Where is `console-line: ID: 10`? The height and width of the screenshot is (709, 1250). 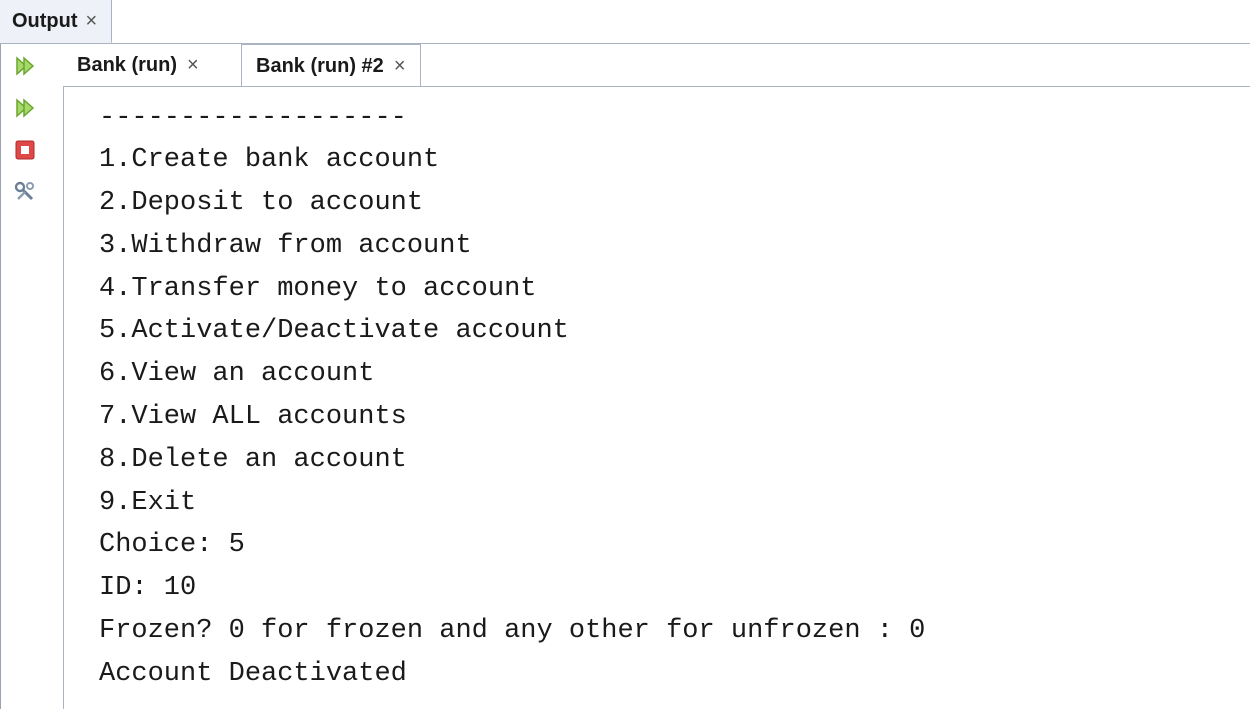
console-line: ID: 10 is located at coordinates (148, 588).